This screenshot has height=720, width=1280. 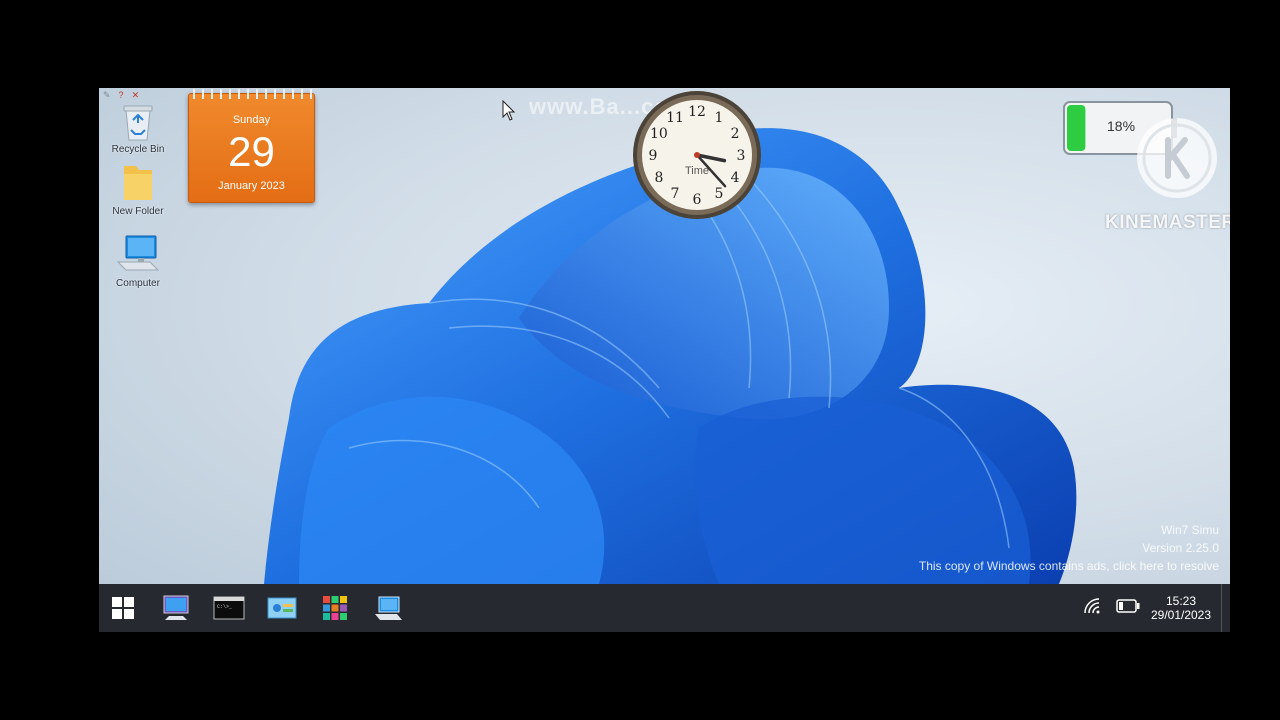 What do you see at coordinates (719, 194) in the screenshot?
I see `clock-numeral: 5` at bounding box center [719, 194].